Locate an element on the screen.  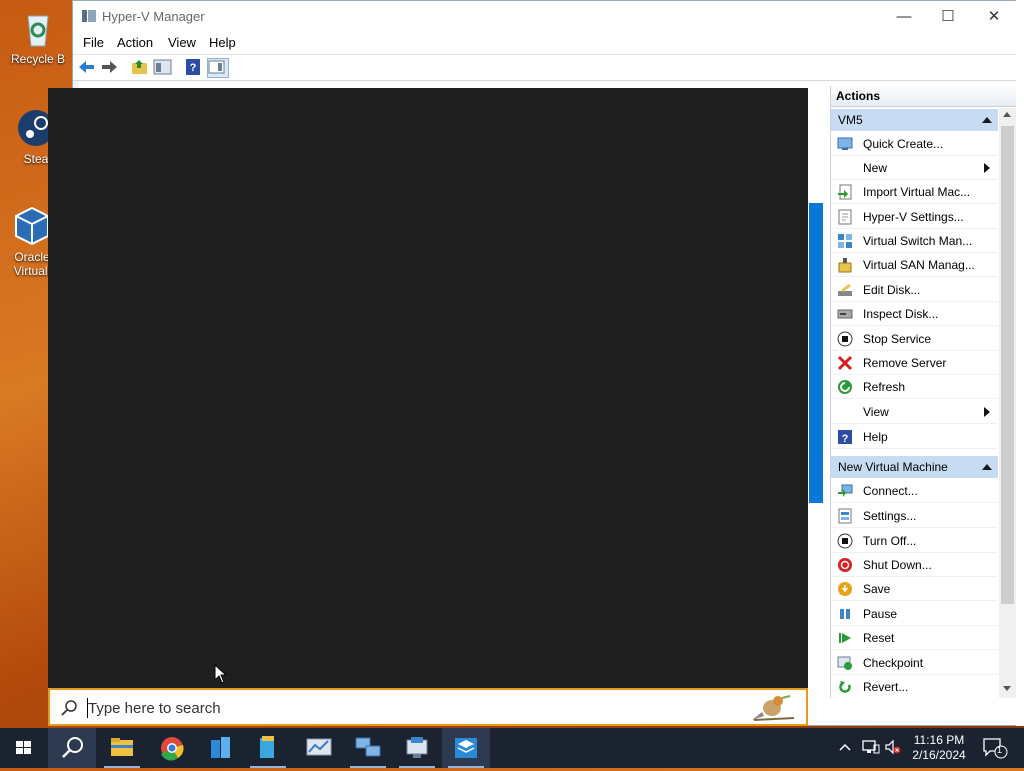
action-pause: Pause is located at coordinates (914, 614).